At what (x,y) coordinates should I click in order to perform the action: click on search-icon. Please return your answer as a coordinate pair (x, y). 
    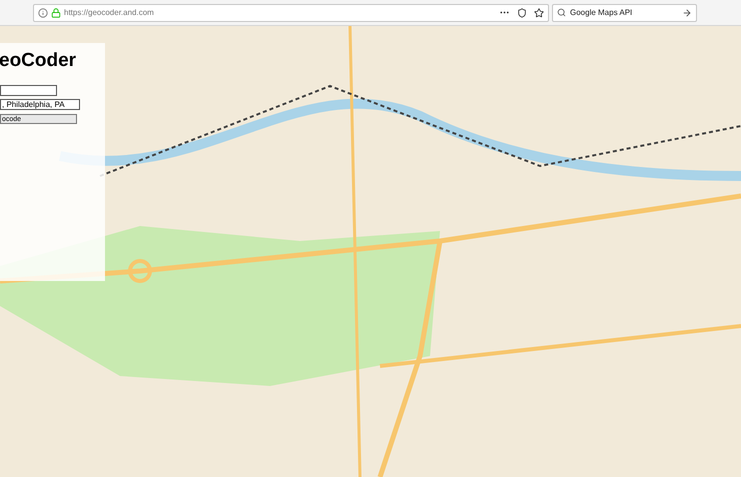
    Looking at the image, I should click on (561, 12).